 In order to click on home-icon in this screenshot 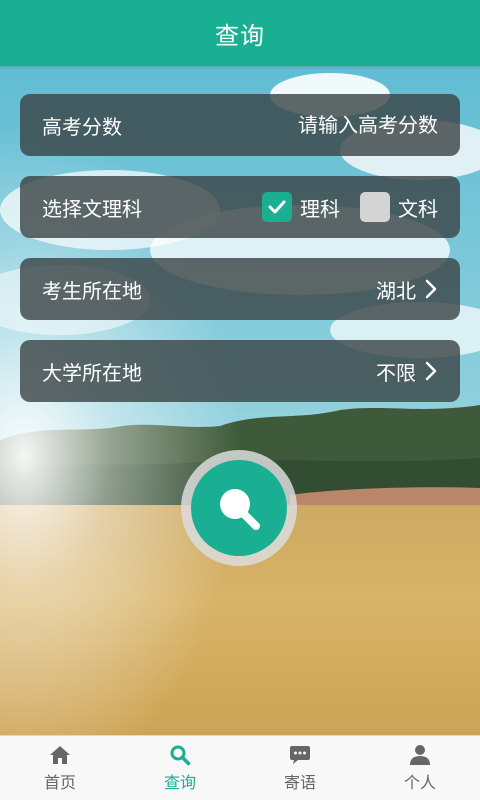, I will do `click(60, 754)`.